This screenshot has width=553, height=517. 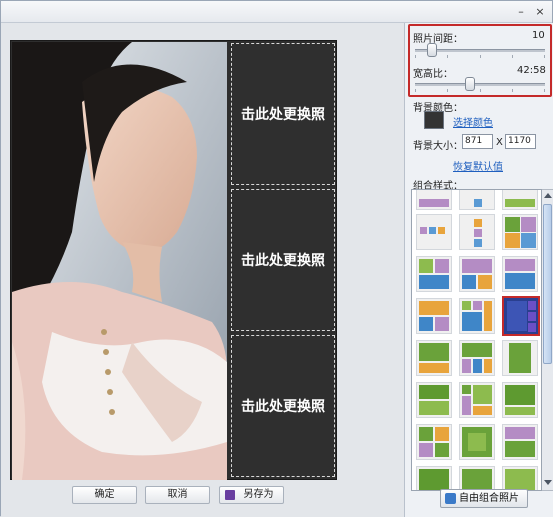 I want to click on bg-width-input: 871, so click(x=477, y=141).